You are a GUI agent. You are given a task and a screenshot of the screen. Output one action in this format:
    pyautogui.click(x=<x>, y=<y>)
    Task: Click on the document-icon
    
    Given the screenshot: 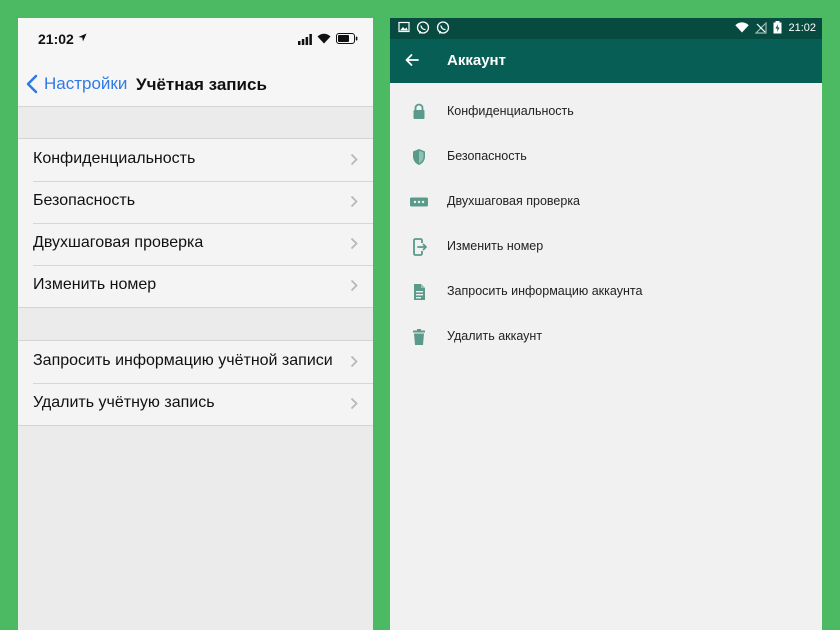 What is the action you would take?
    pyautogui.click(x=419, y=292)
    